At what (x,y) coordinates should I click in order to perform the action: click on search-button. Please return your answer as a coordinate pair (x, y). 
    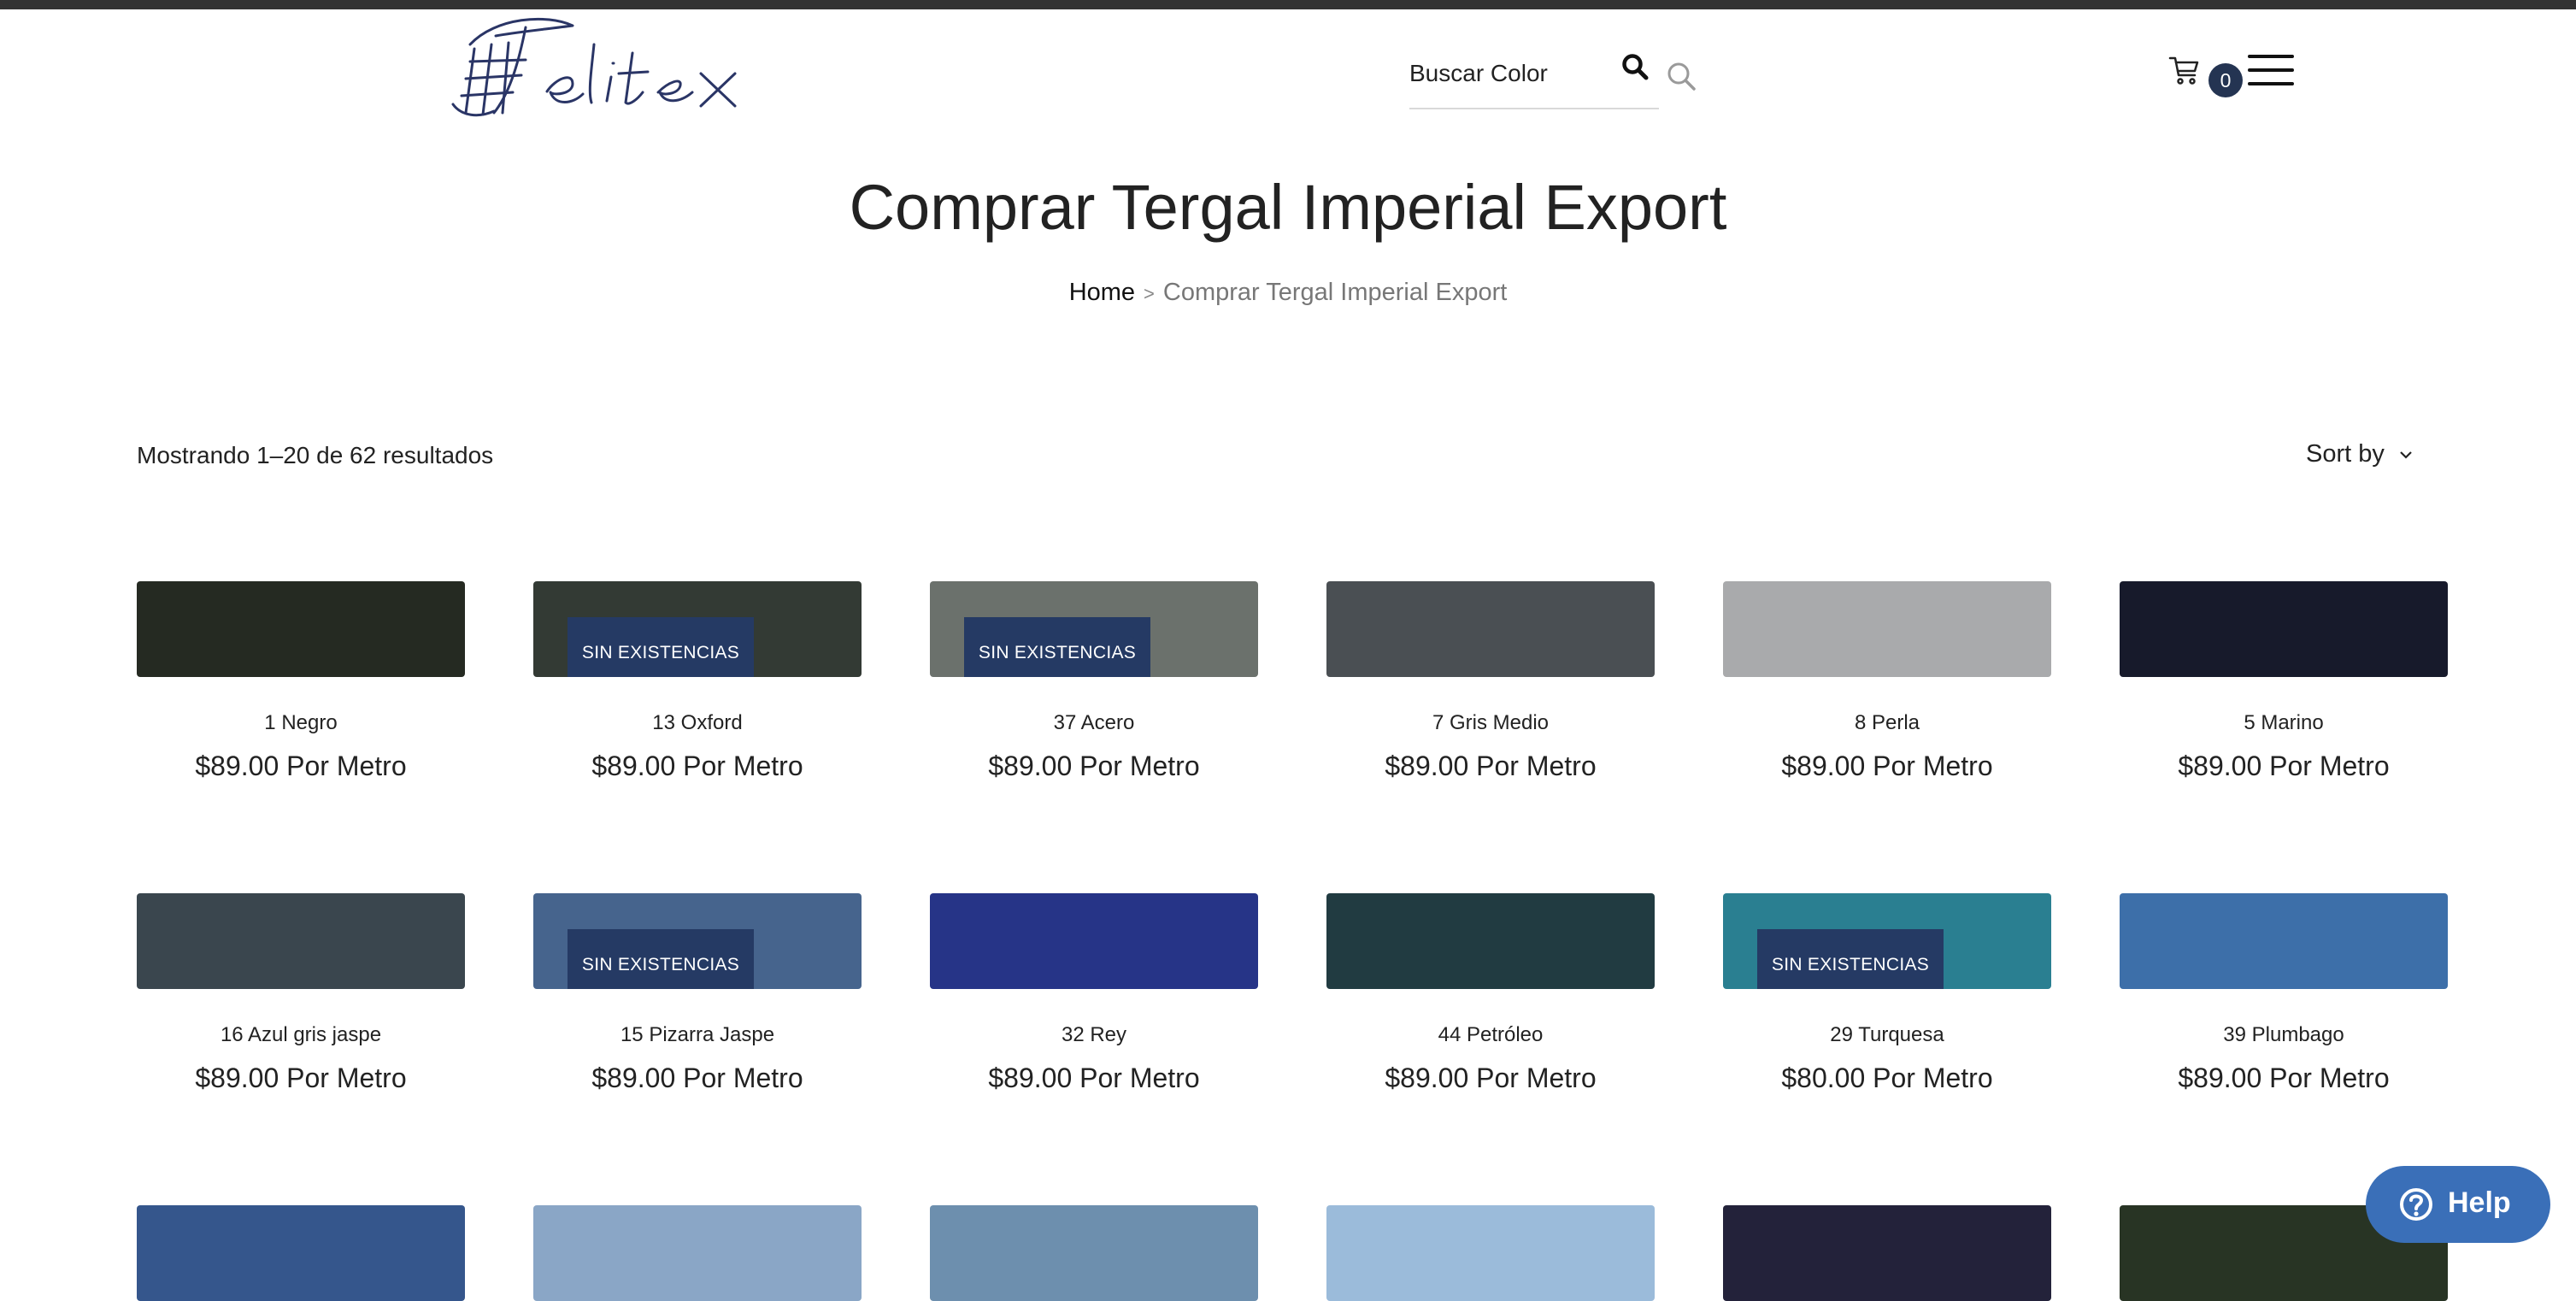
    Looking at the image, I should click on (1640, 72).